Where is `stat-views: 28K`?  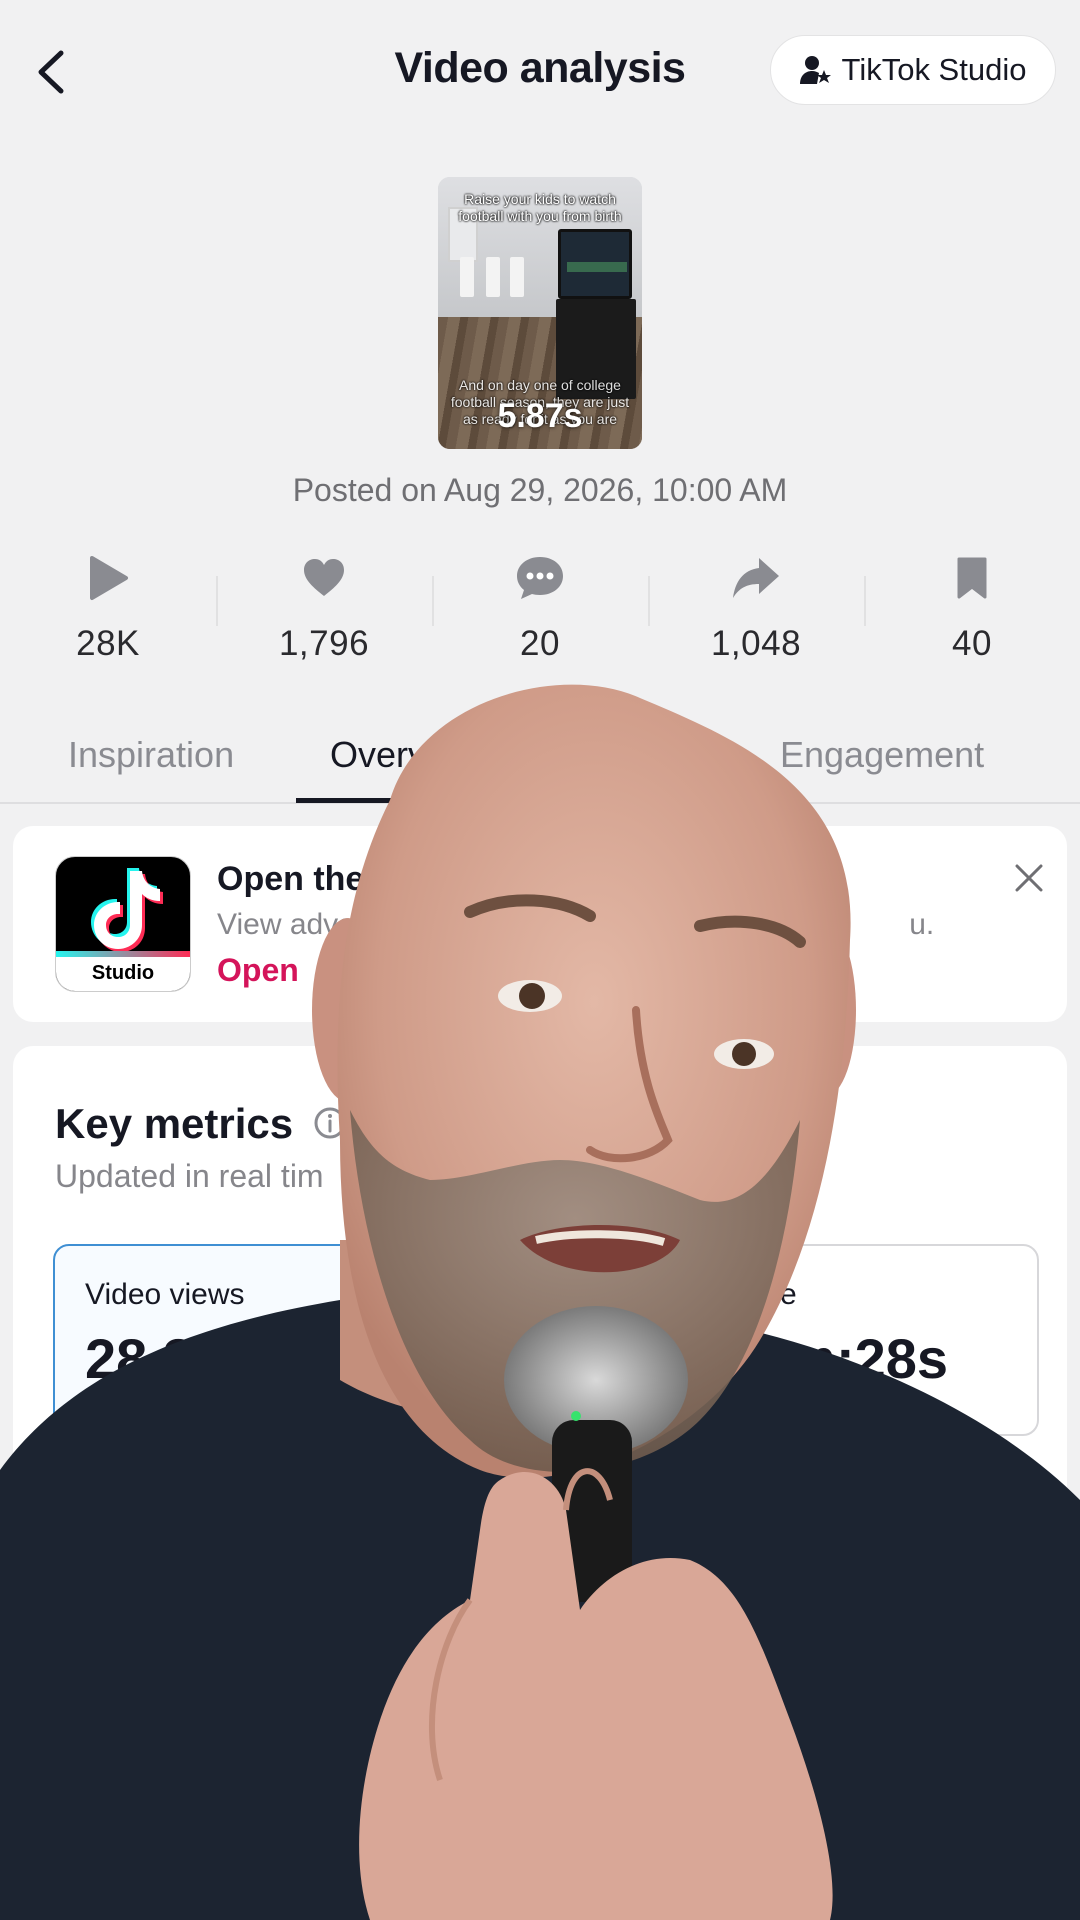
stat-views: 28K is located at coordinates (108, 610).